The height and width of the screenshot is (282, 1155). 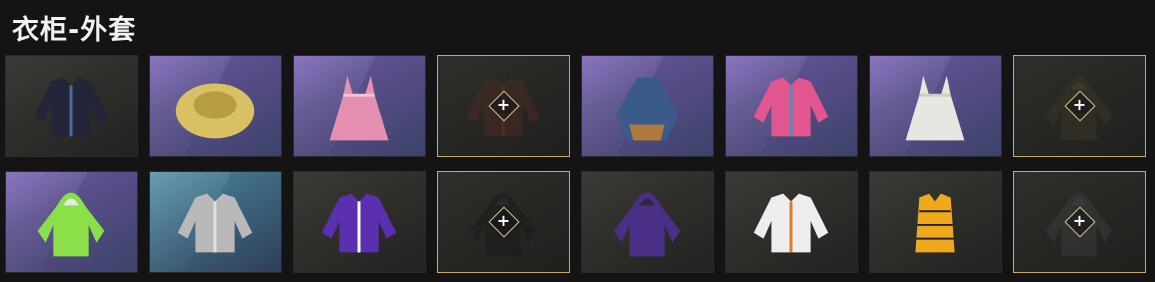 I want to click on fur-jacket-icon, so click(x=215, y=111).